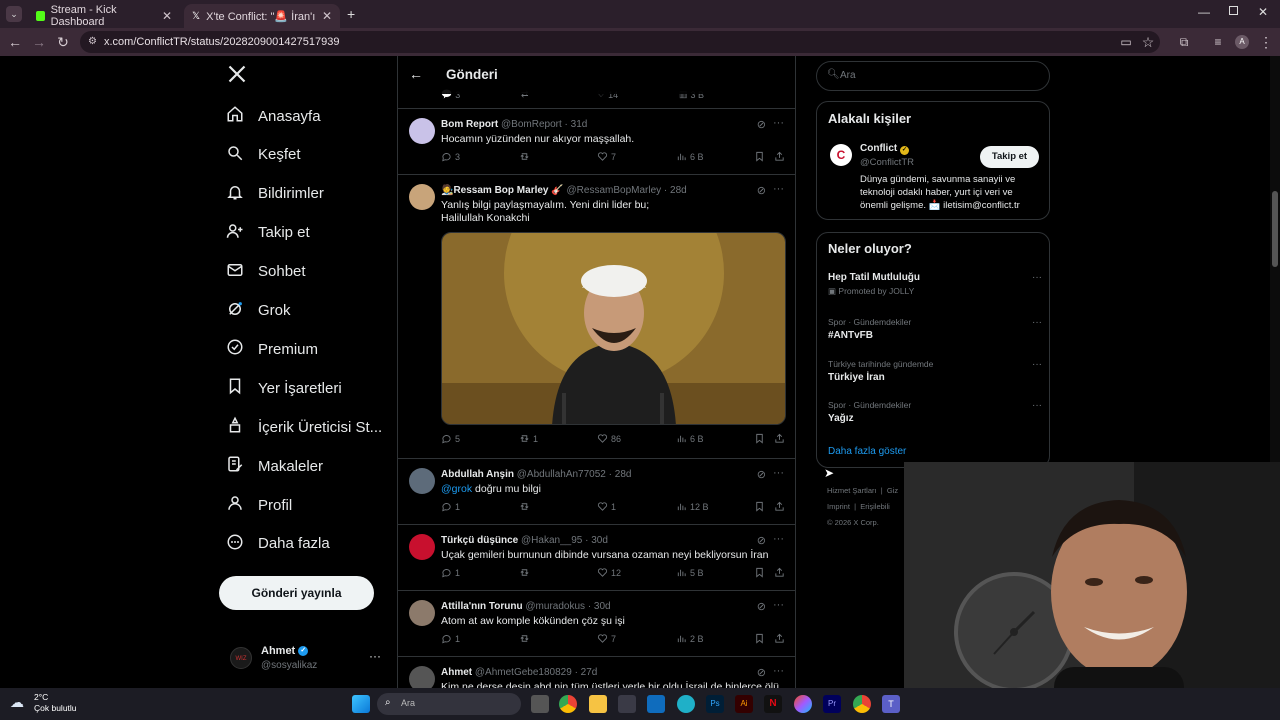  Describe the element at coordinates (609, 572) in the screenshot. I see `like-button: 12` at that location.